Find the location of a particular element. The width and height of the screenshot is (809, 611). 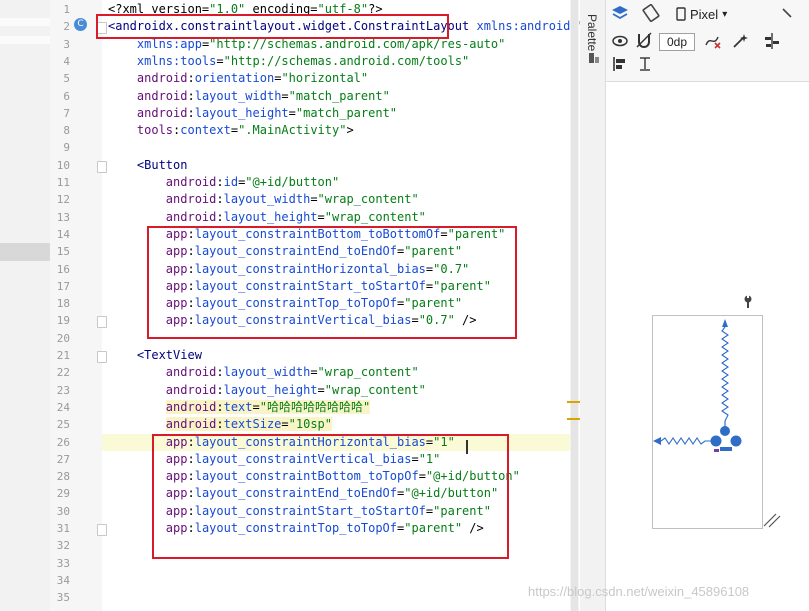

line-number: 21 is located at coordinates (63, 355).